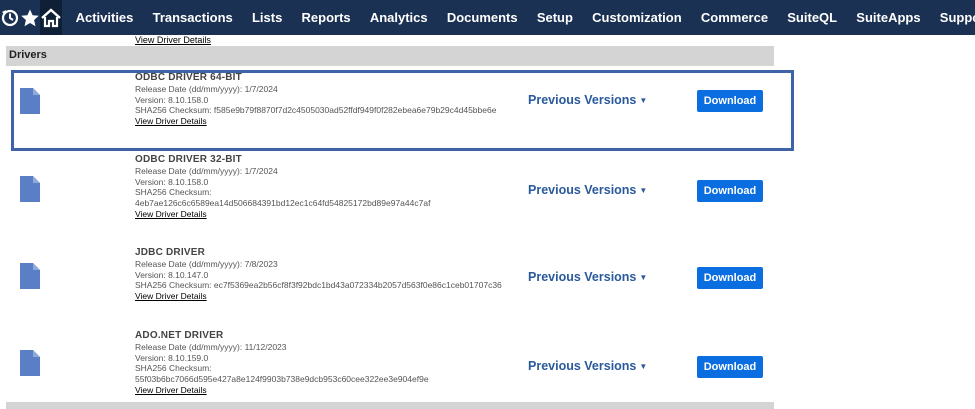 The height and width of the screenshot is (409, 975). What do you see at coordinates (28, 55) in the screenshot?
I see `section-title: Drivers` at bounding box center [28, 55].